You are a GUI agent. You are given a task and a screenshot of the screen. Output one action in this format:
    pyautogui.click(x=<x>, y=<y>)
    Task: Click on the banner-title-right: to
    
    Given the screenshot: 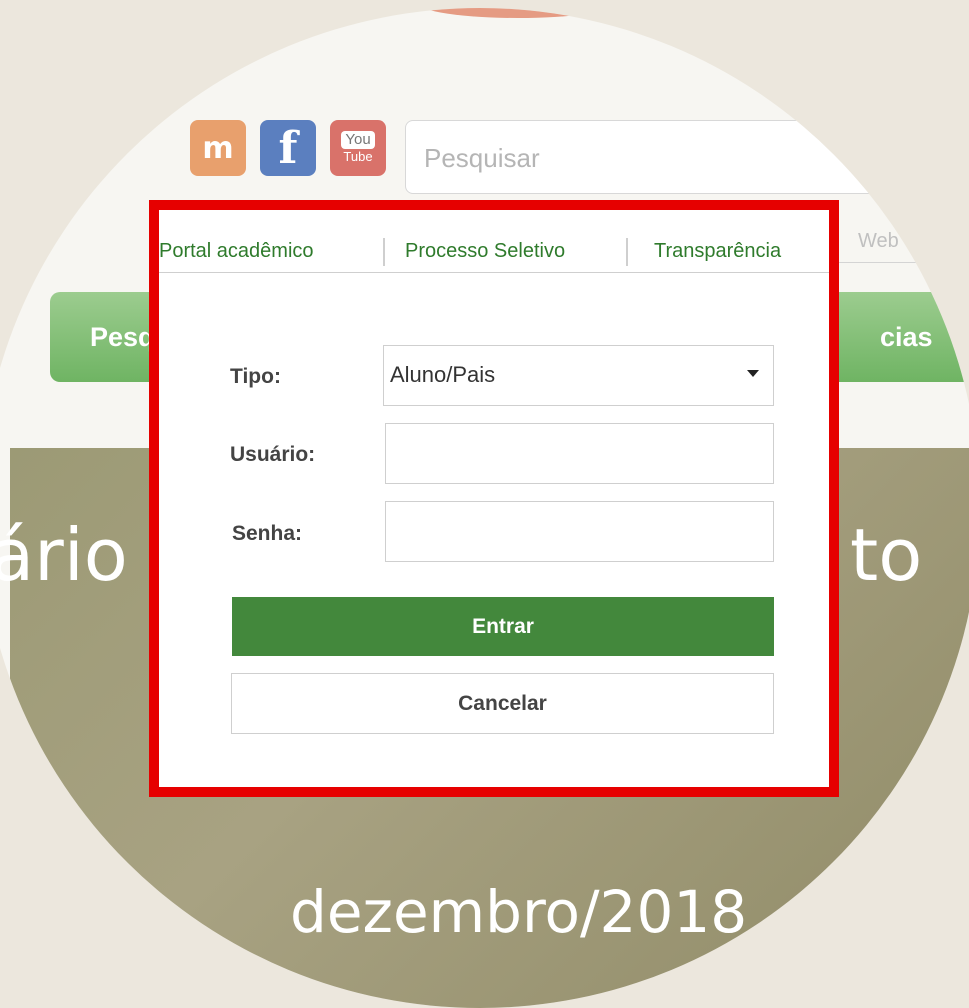 What is the action you would take?
    pyautogui.click(x=886, y=555)
    